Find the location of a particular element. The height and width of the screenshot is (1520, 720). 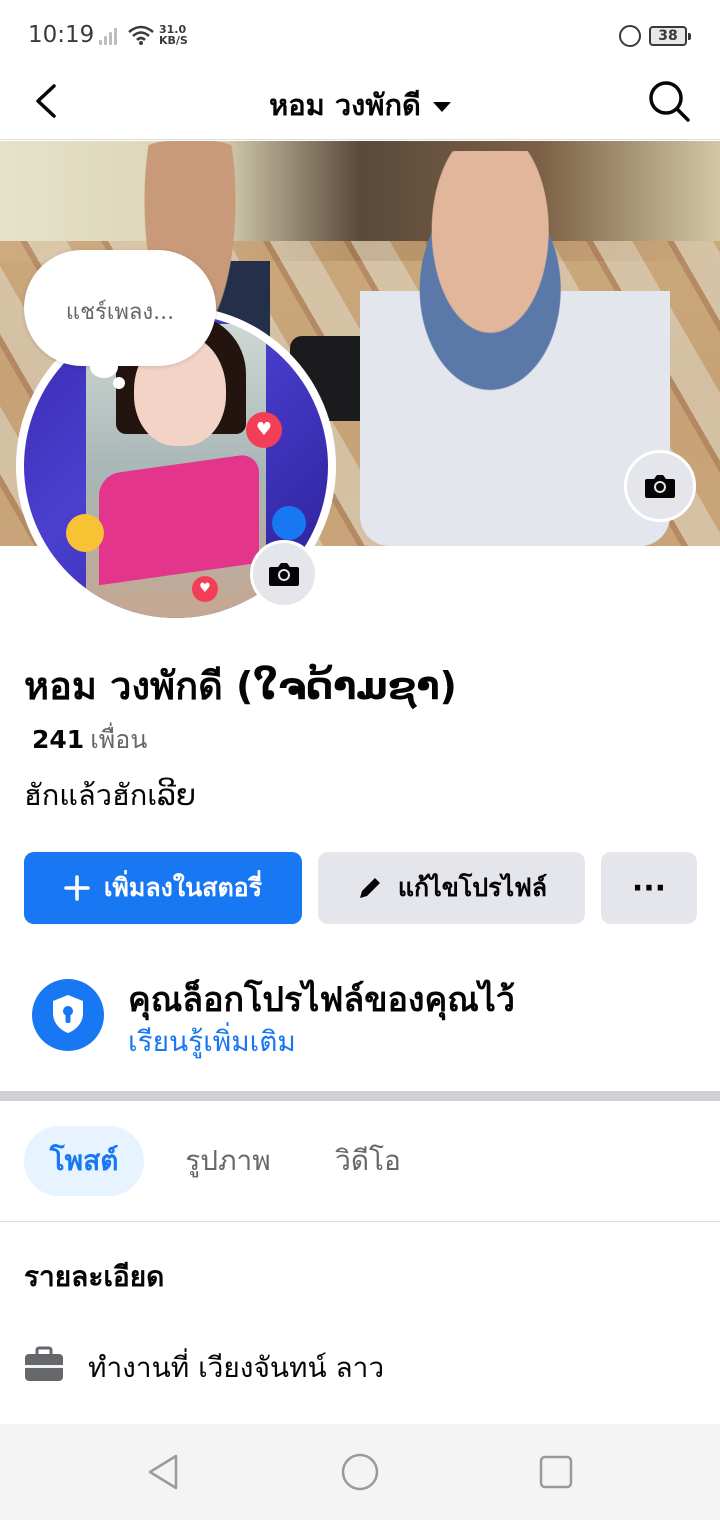

tab-photos: รูปภาพ is located at coordinates (228, 1161).